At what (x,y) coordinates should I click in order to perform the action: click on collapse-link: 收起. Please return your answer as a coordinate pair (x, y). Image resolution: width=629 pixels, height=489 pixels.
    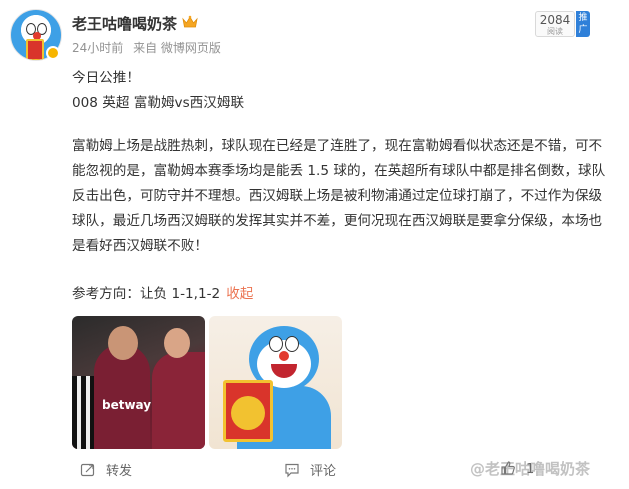
    Looking at the image, I should click on (239, 294).